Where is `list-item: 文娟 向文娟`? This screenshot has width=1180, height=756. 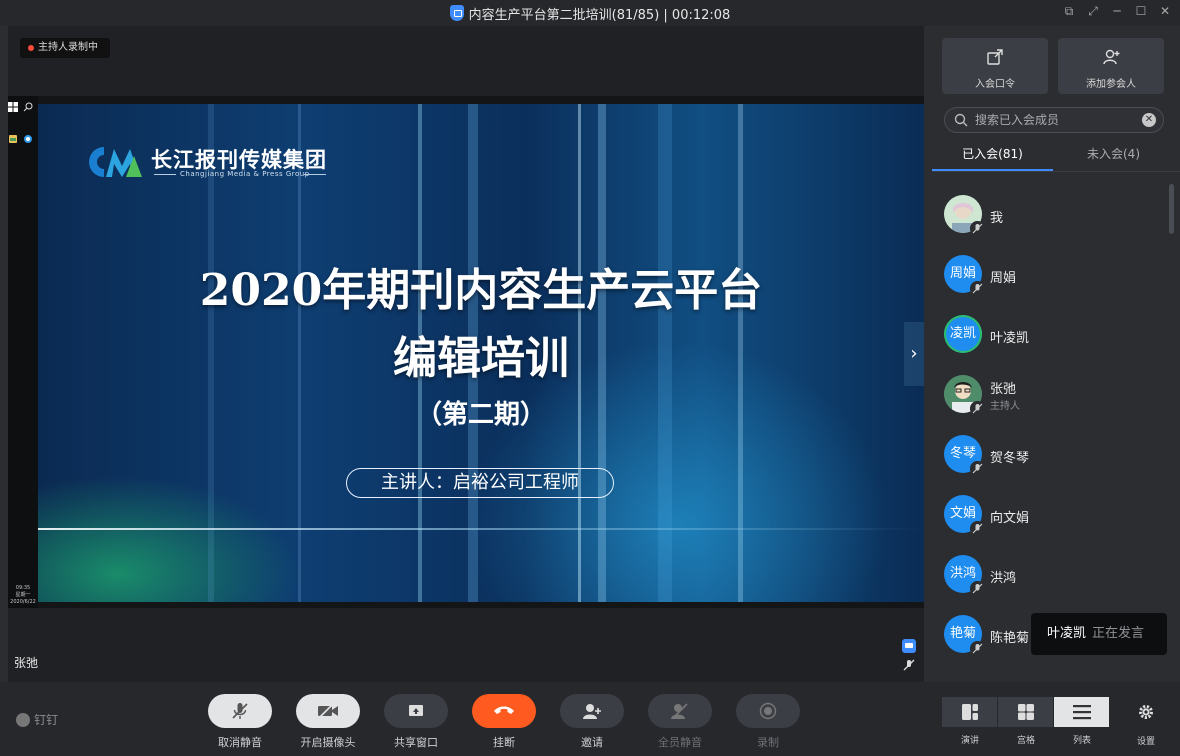 list-item: 文娟 向文娟 is located at coordinates (1050, 516).